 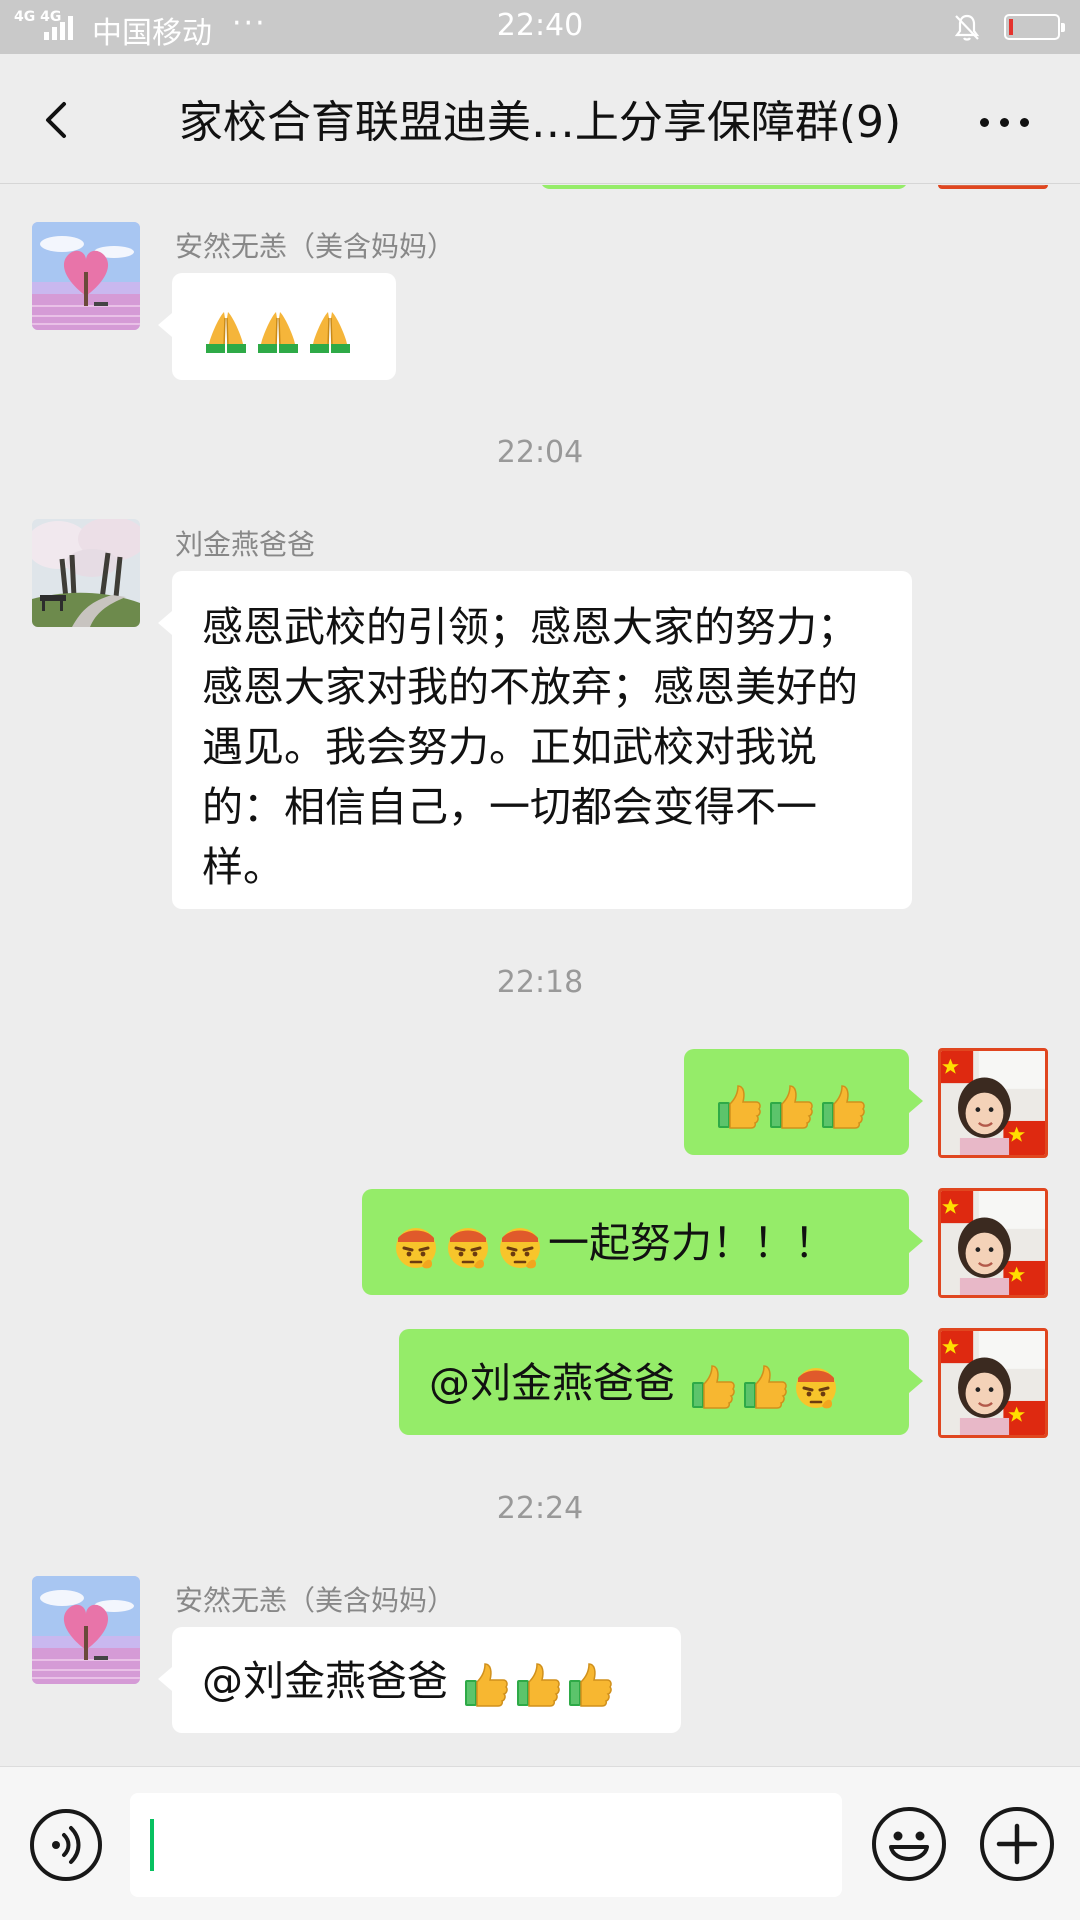 I want to click on timestamp: 22:24, so click(x=540, y=1508).